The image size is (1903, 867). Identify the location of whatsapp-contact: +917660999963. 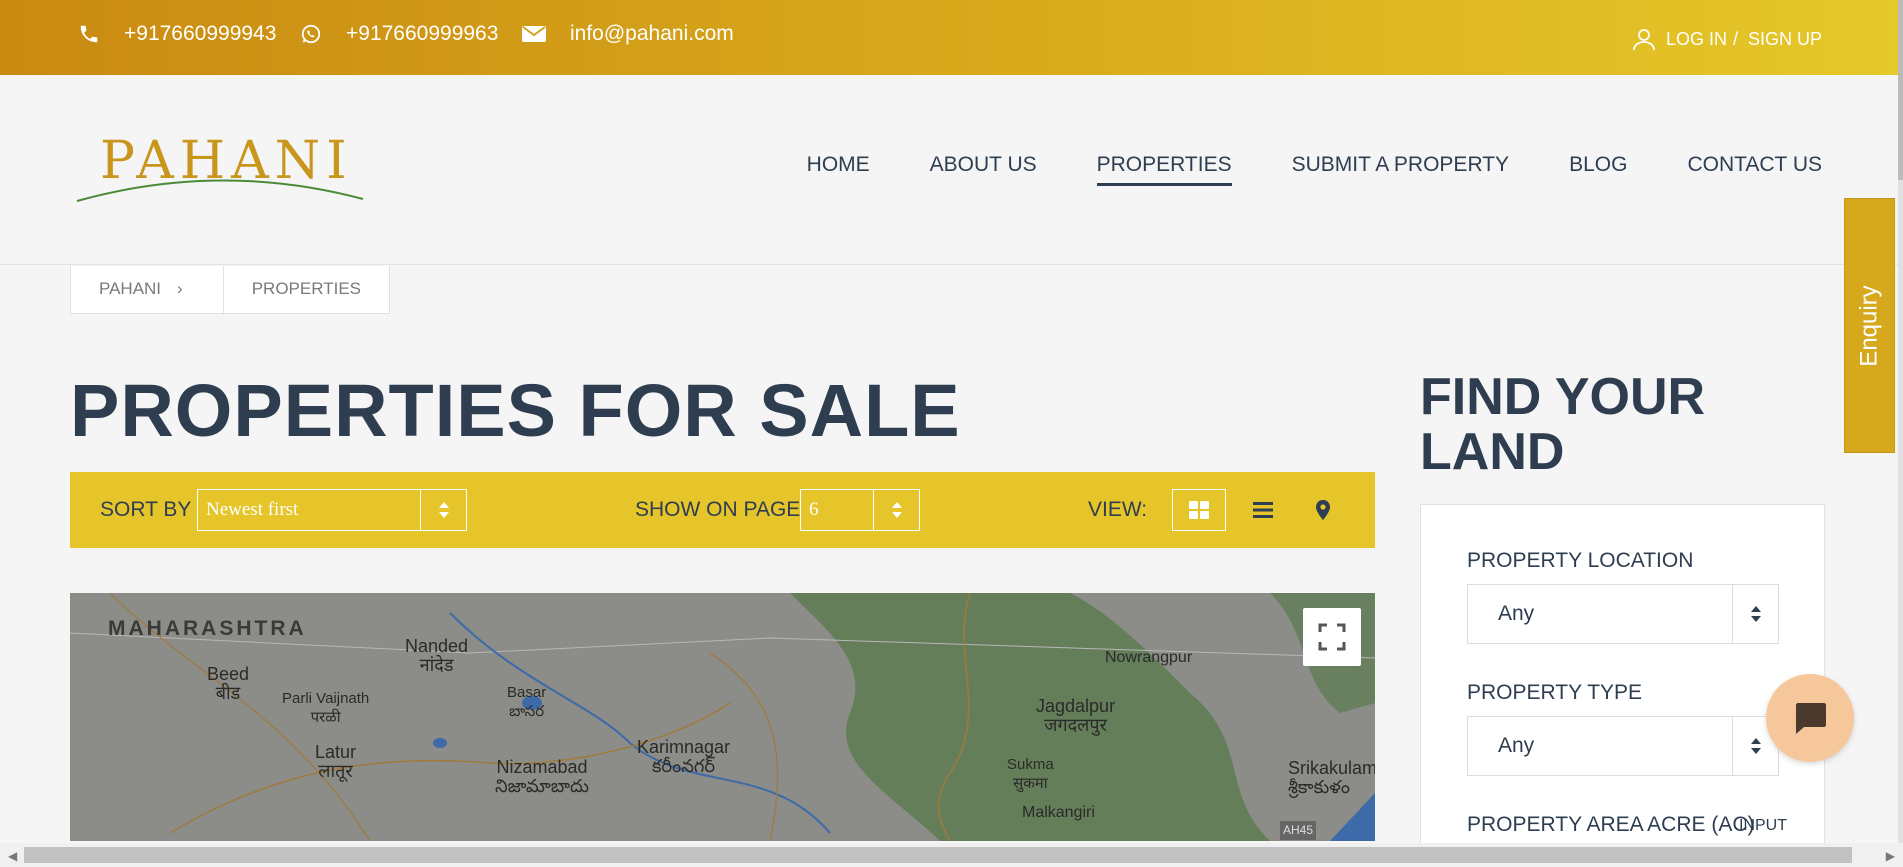
(399, 34).